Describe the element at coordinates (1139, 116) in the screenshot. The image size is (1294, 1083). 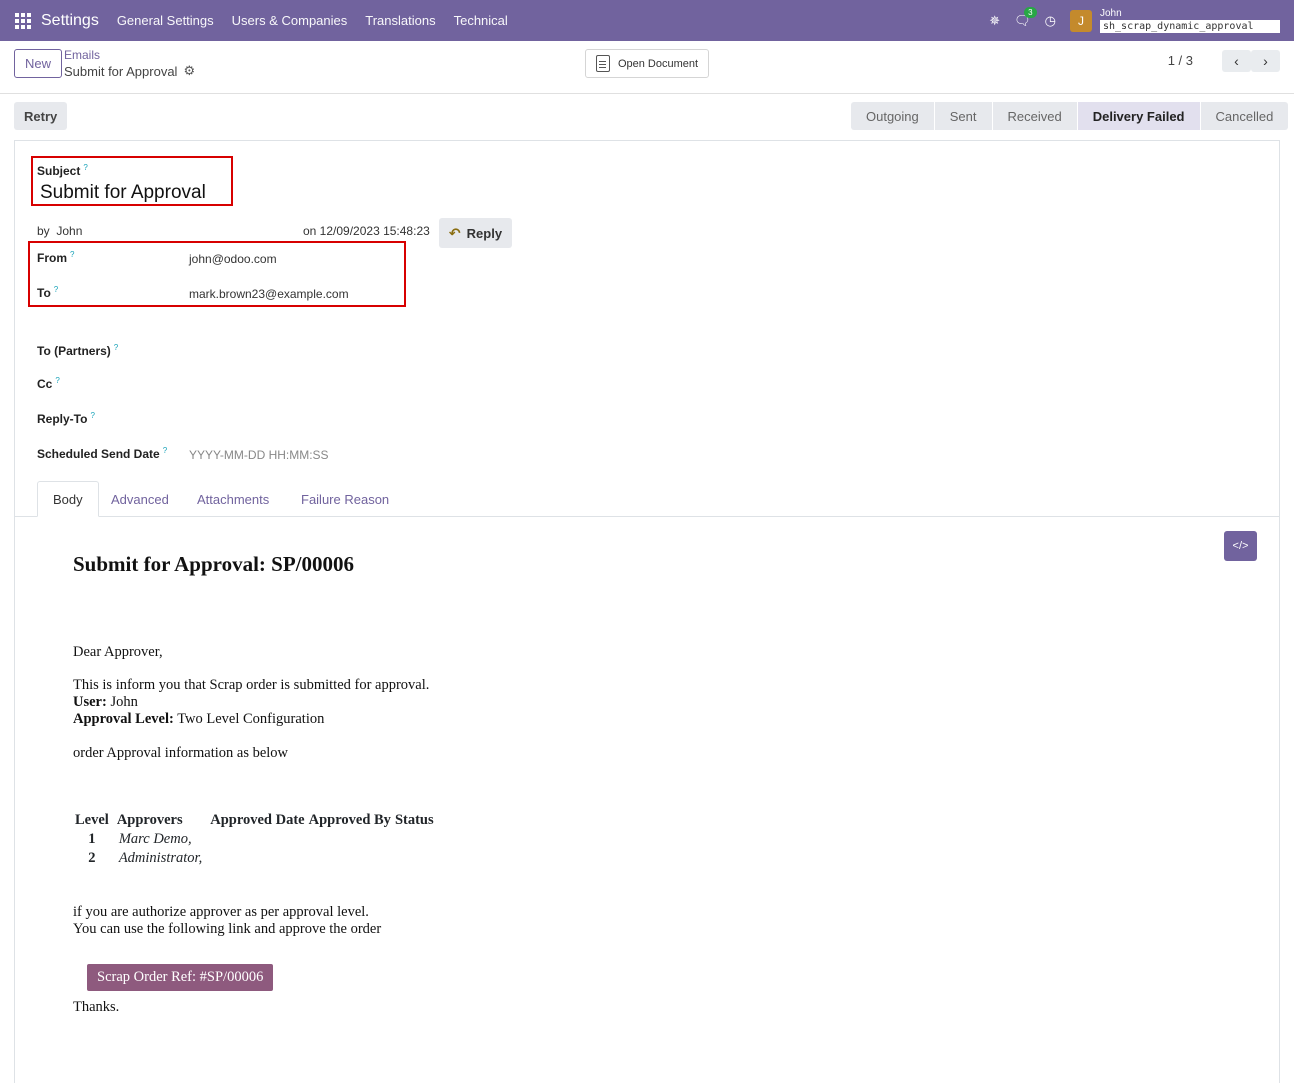
I see `status-delivery-failed: Delivery Failed` at that location.